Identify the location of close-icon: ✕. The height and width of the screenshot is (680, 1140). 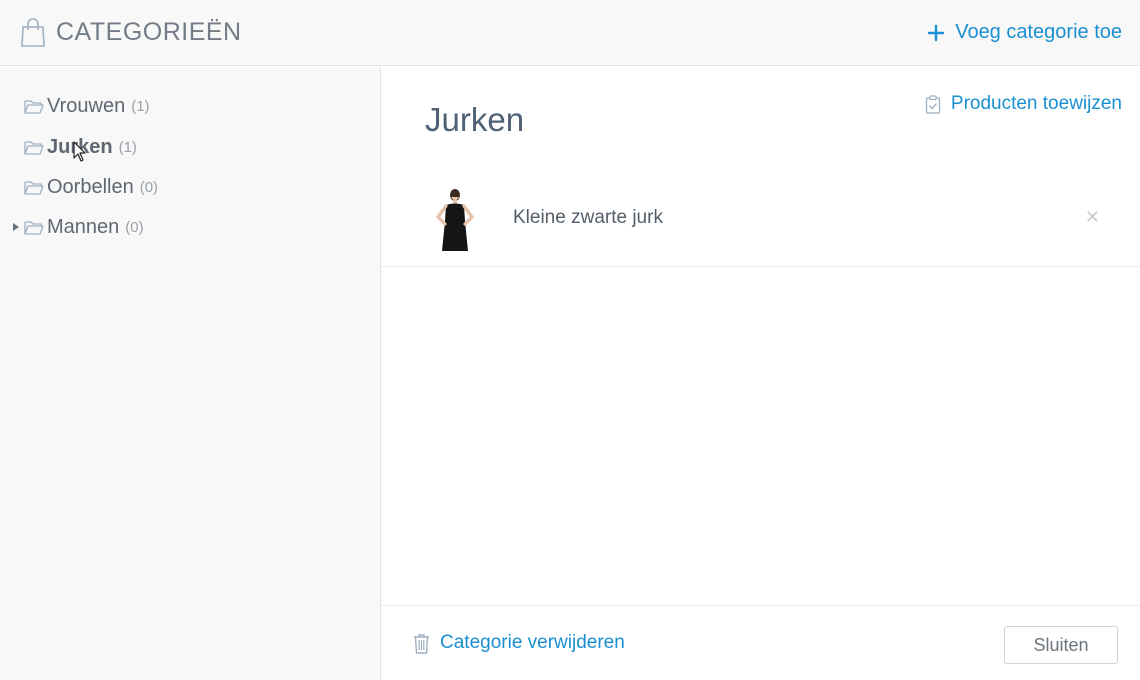
(1092, 217).